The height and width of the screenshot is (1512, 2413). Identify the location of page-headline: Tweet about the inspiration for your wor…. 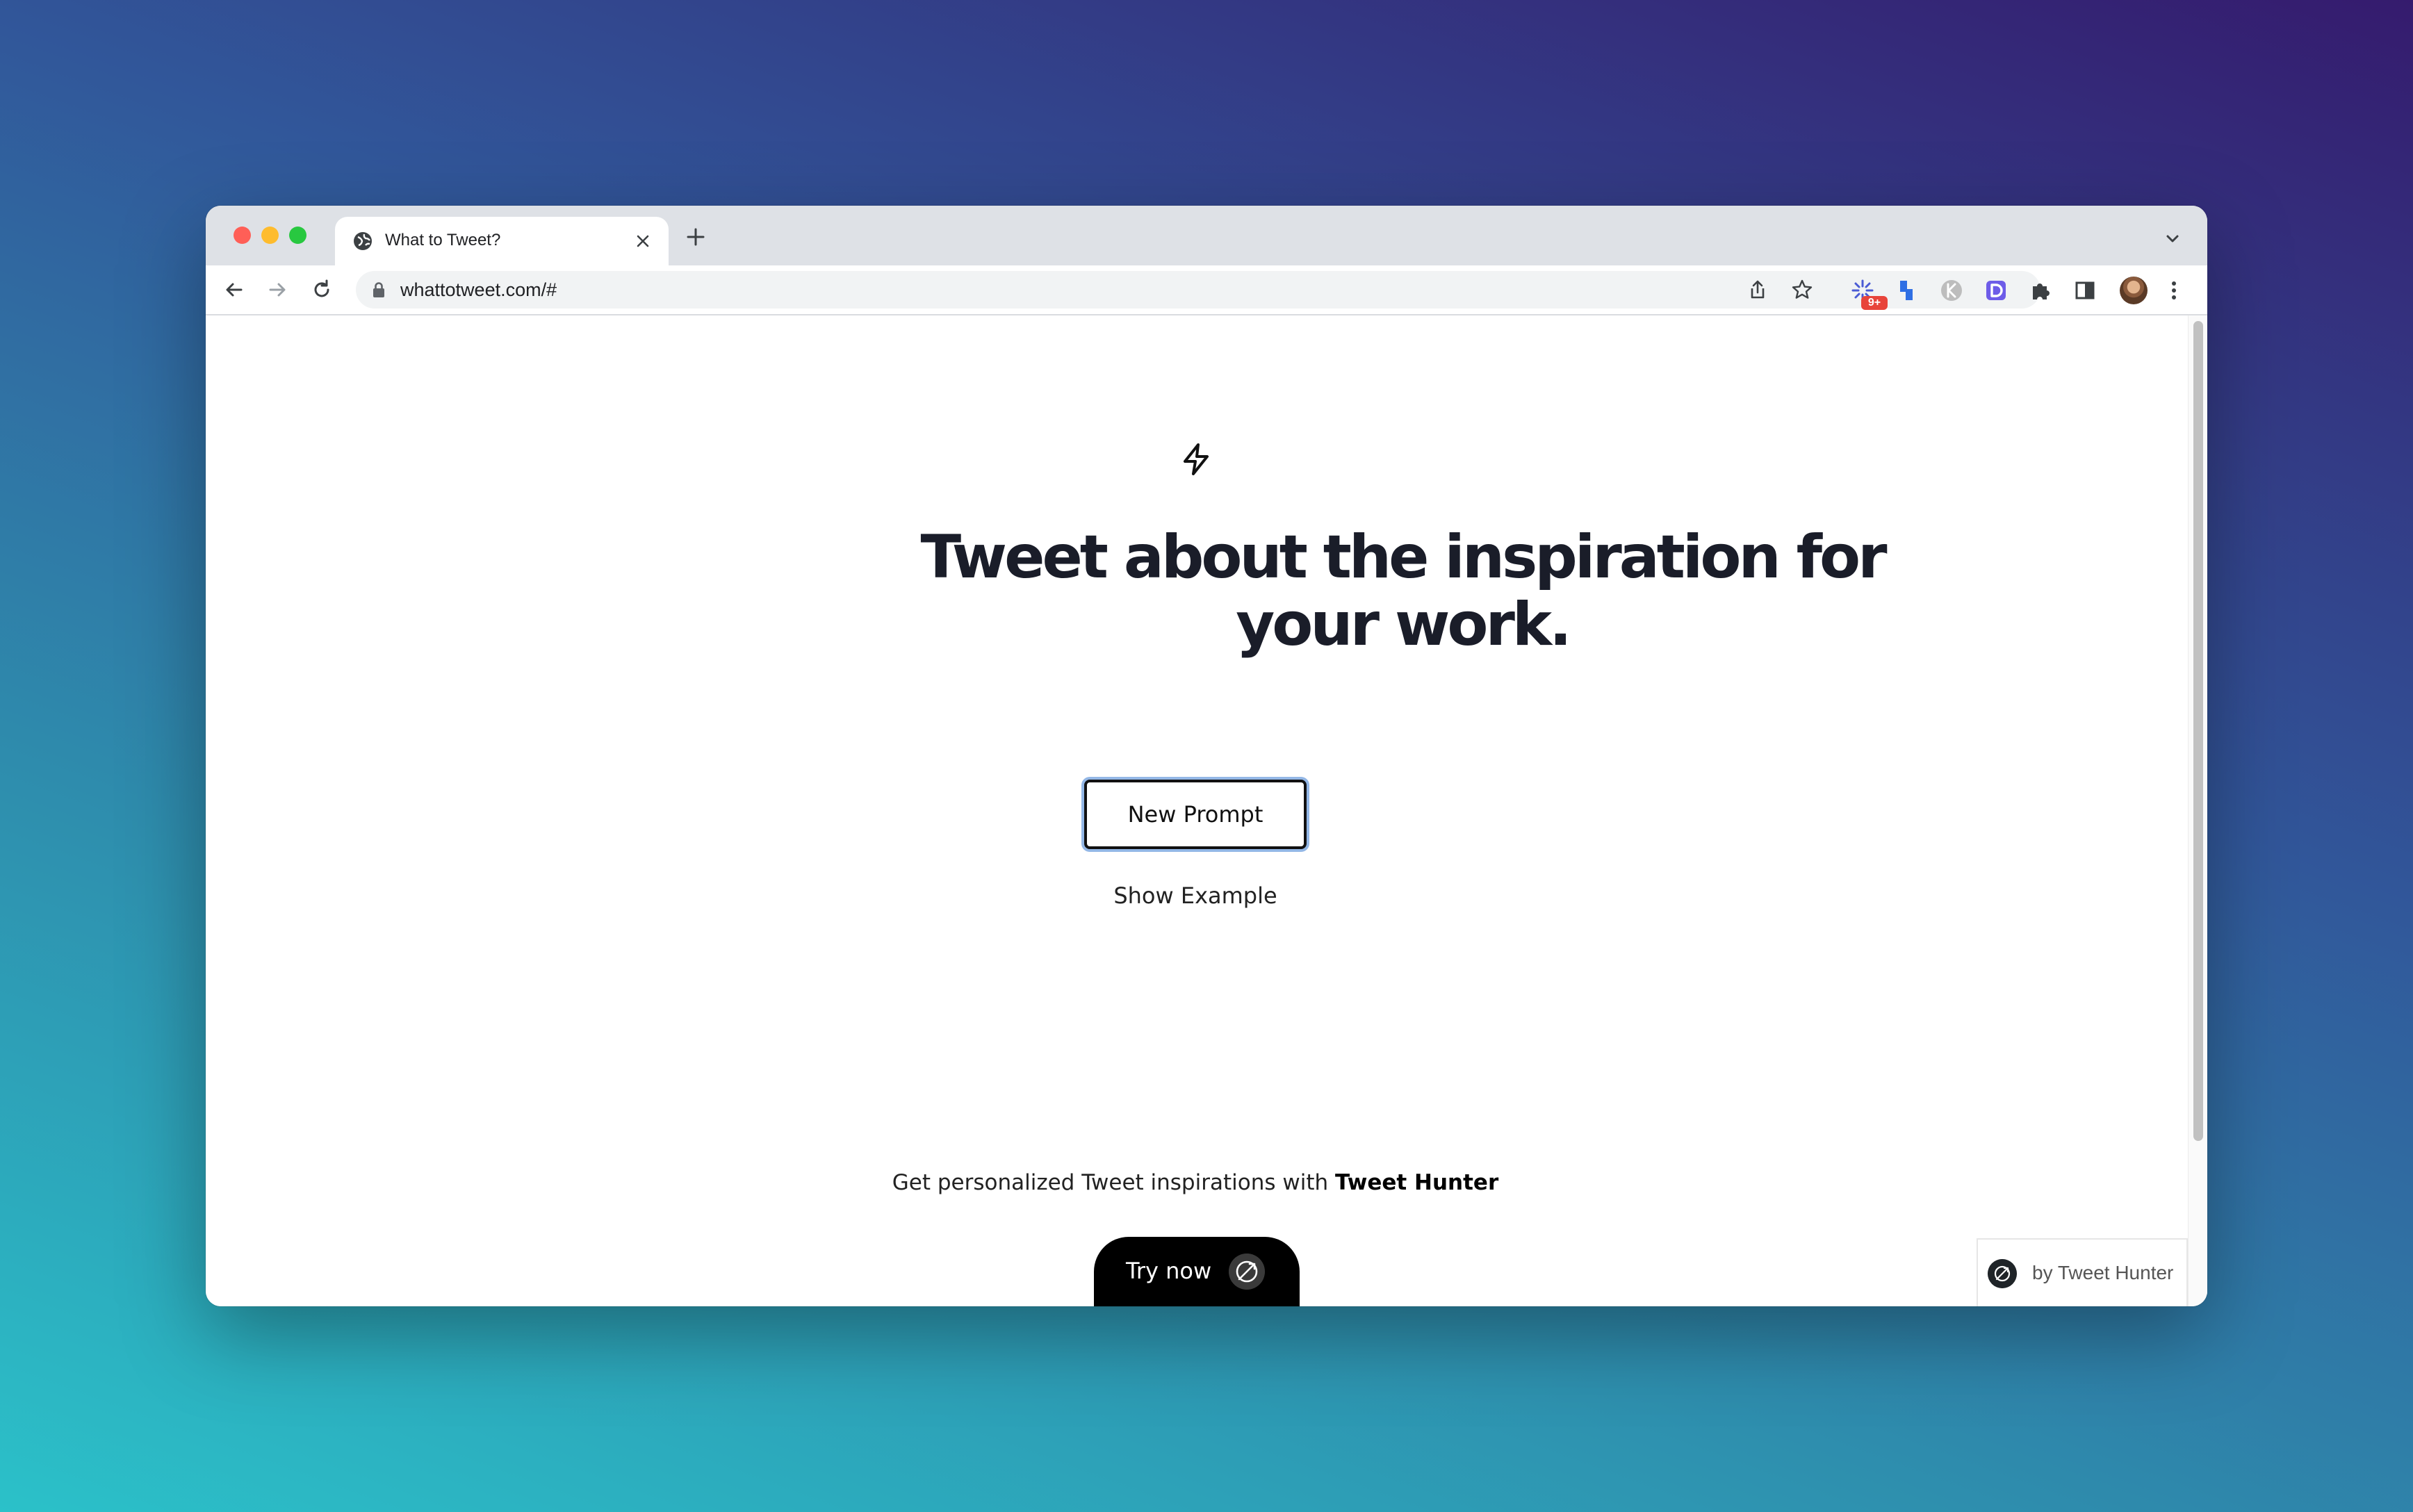
(1403, 591).